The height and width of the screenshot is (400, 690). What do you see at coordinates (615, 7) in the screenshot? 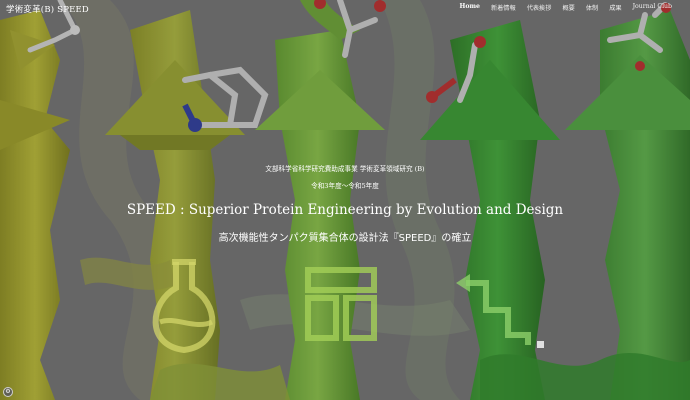
I see `nav-results: 成果` at bounding box center [615, 7].